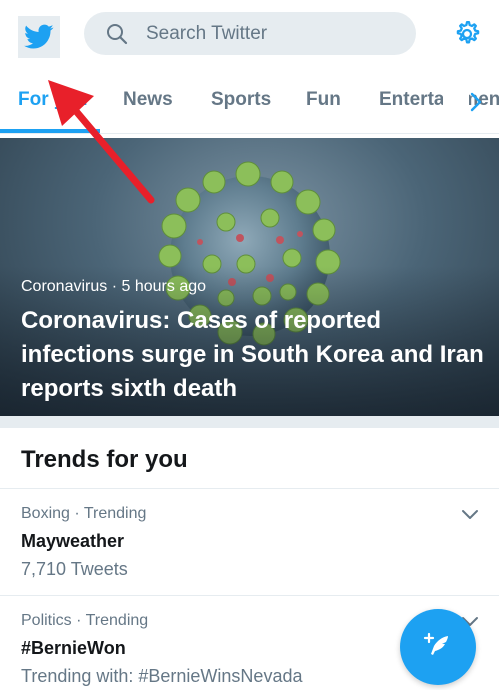 The width and height of the screenshot is (499, 690). I want to click on story-time: 5 hours ago, so click(164, 286).